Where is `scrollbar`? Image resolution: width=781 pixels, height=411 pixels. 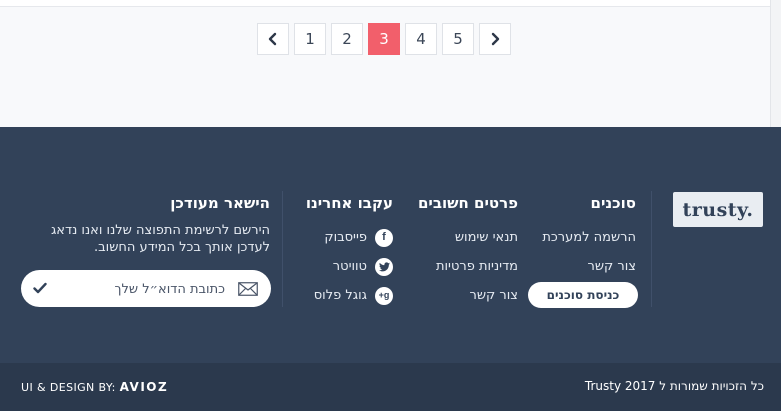
scrollbar is located at coordinates (775, 63).